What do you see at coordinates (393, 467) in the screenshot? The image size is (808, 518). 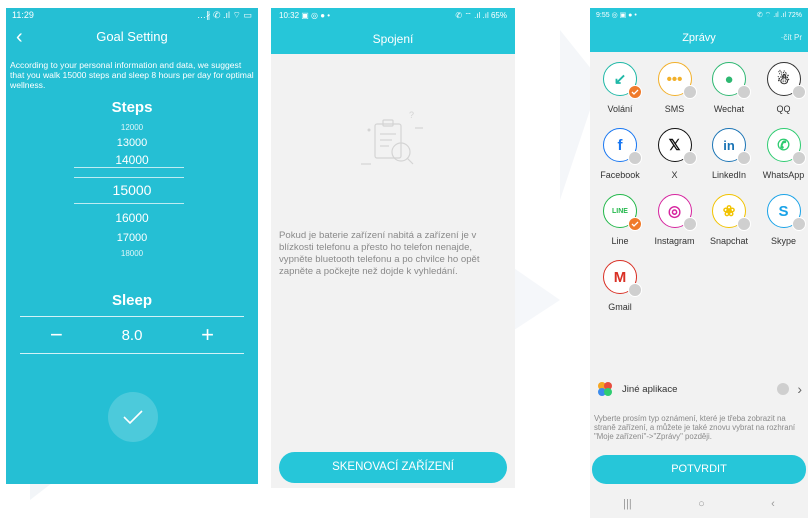 I see `scan-devices-button: SKENOVACÍ ZAŘÍZENÍ` at bounding box center [393, 467].